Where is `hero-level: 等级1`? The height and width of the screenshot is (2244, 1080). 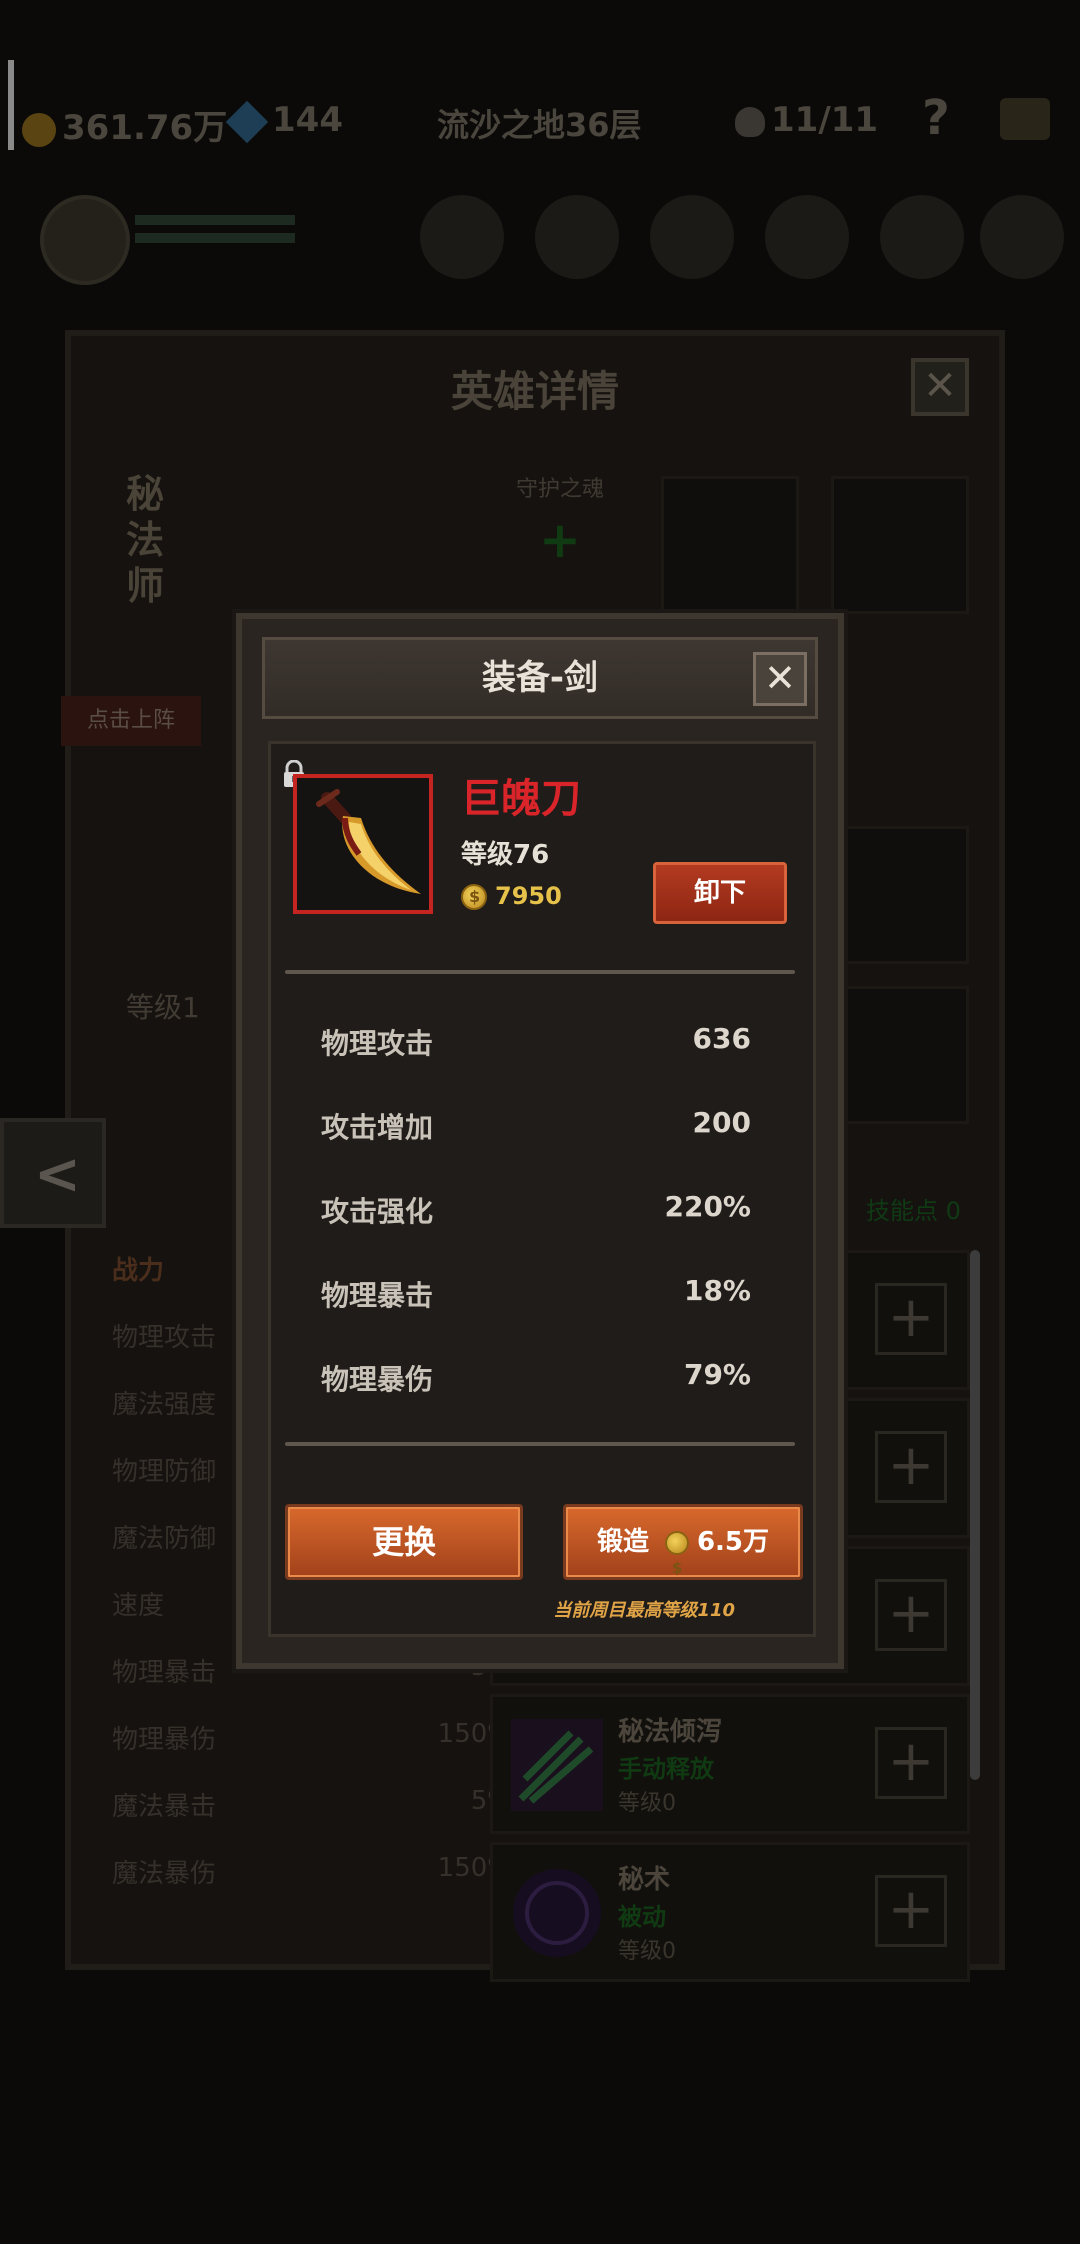
hero-level: 等级1 is located at coordinates (163, 1007).